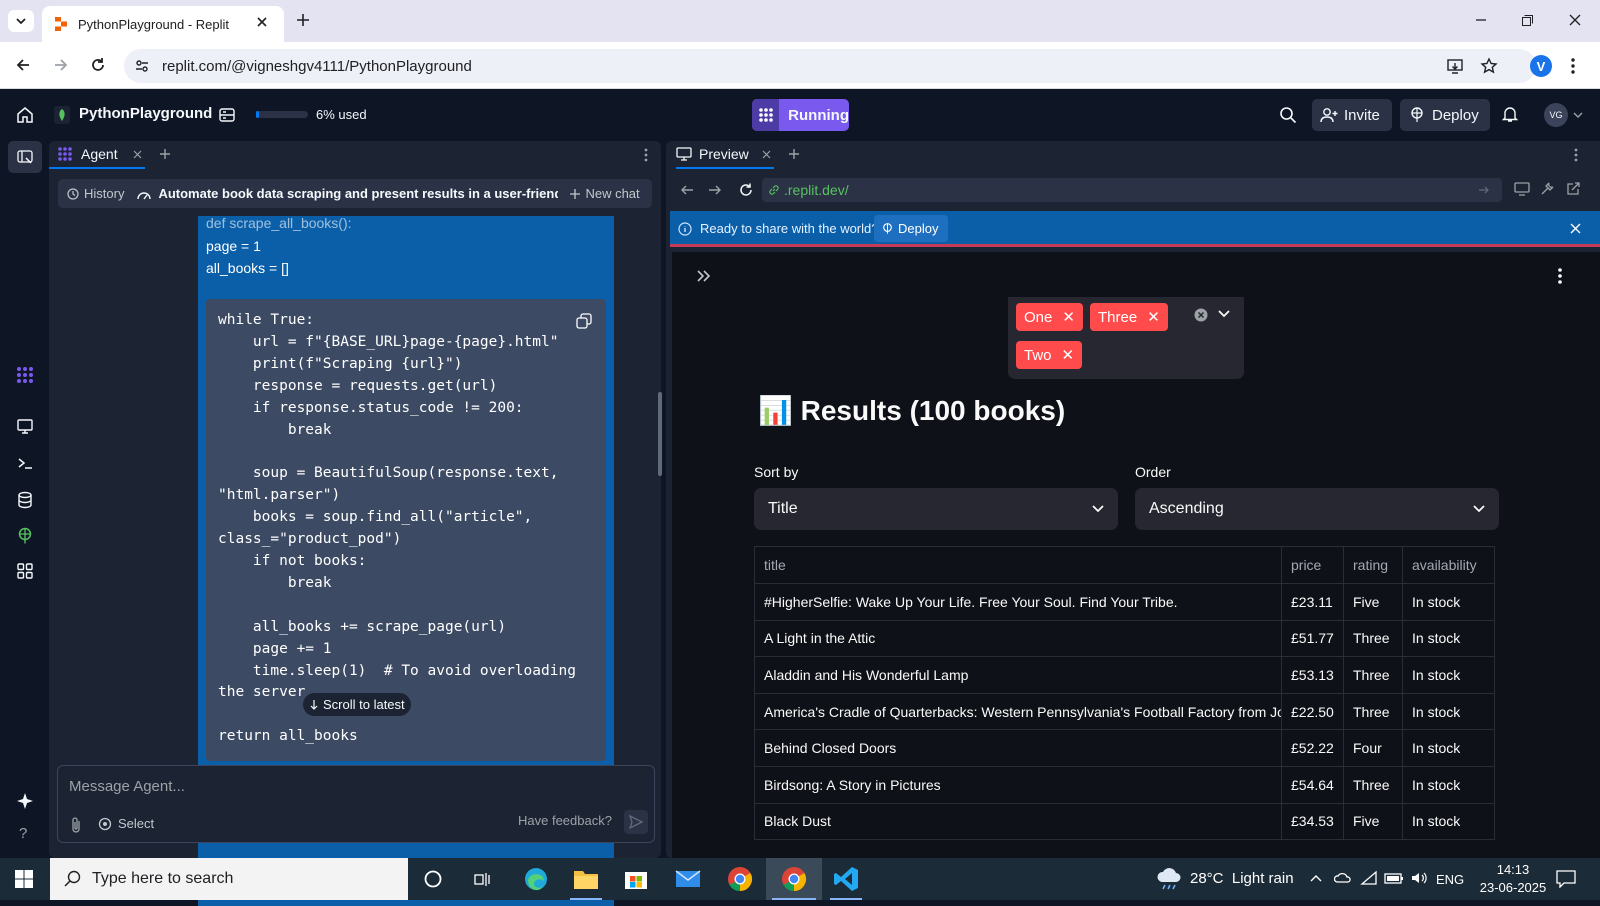 This screenshot has width=1600, height=906. Describe the element at coordinates (1510, 114) in the screenshot. I see `notifications-bell-icon` at that location.